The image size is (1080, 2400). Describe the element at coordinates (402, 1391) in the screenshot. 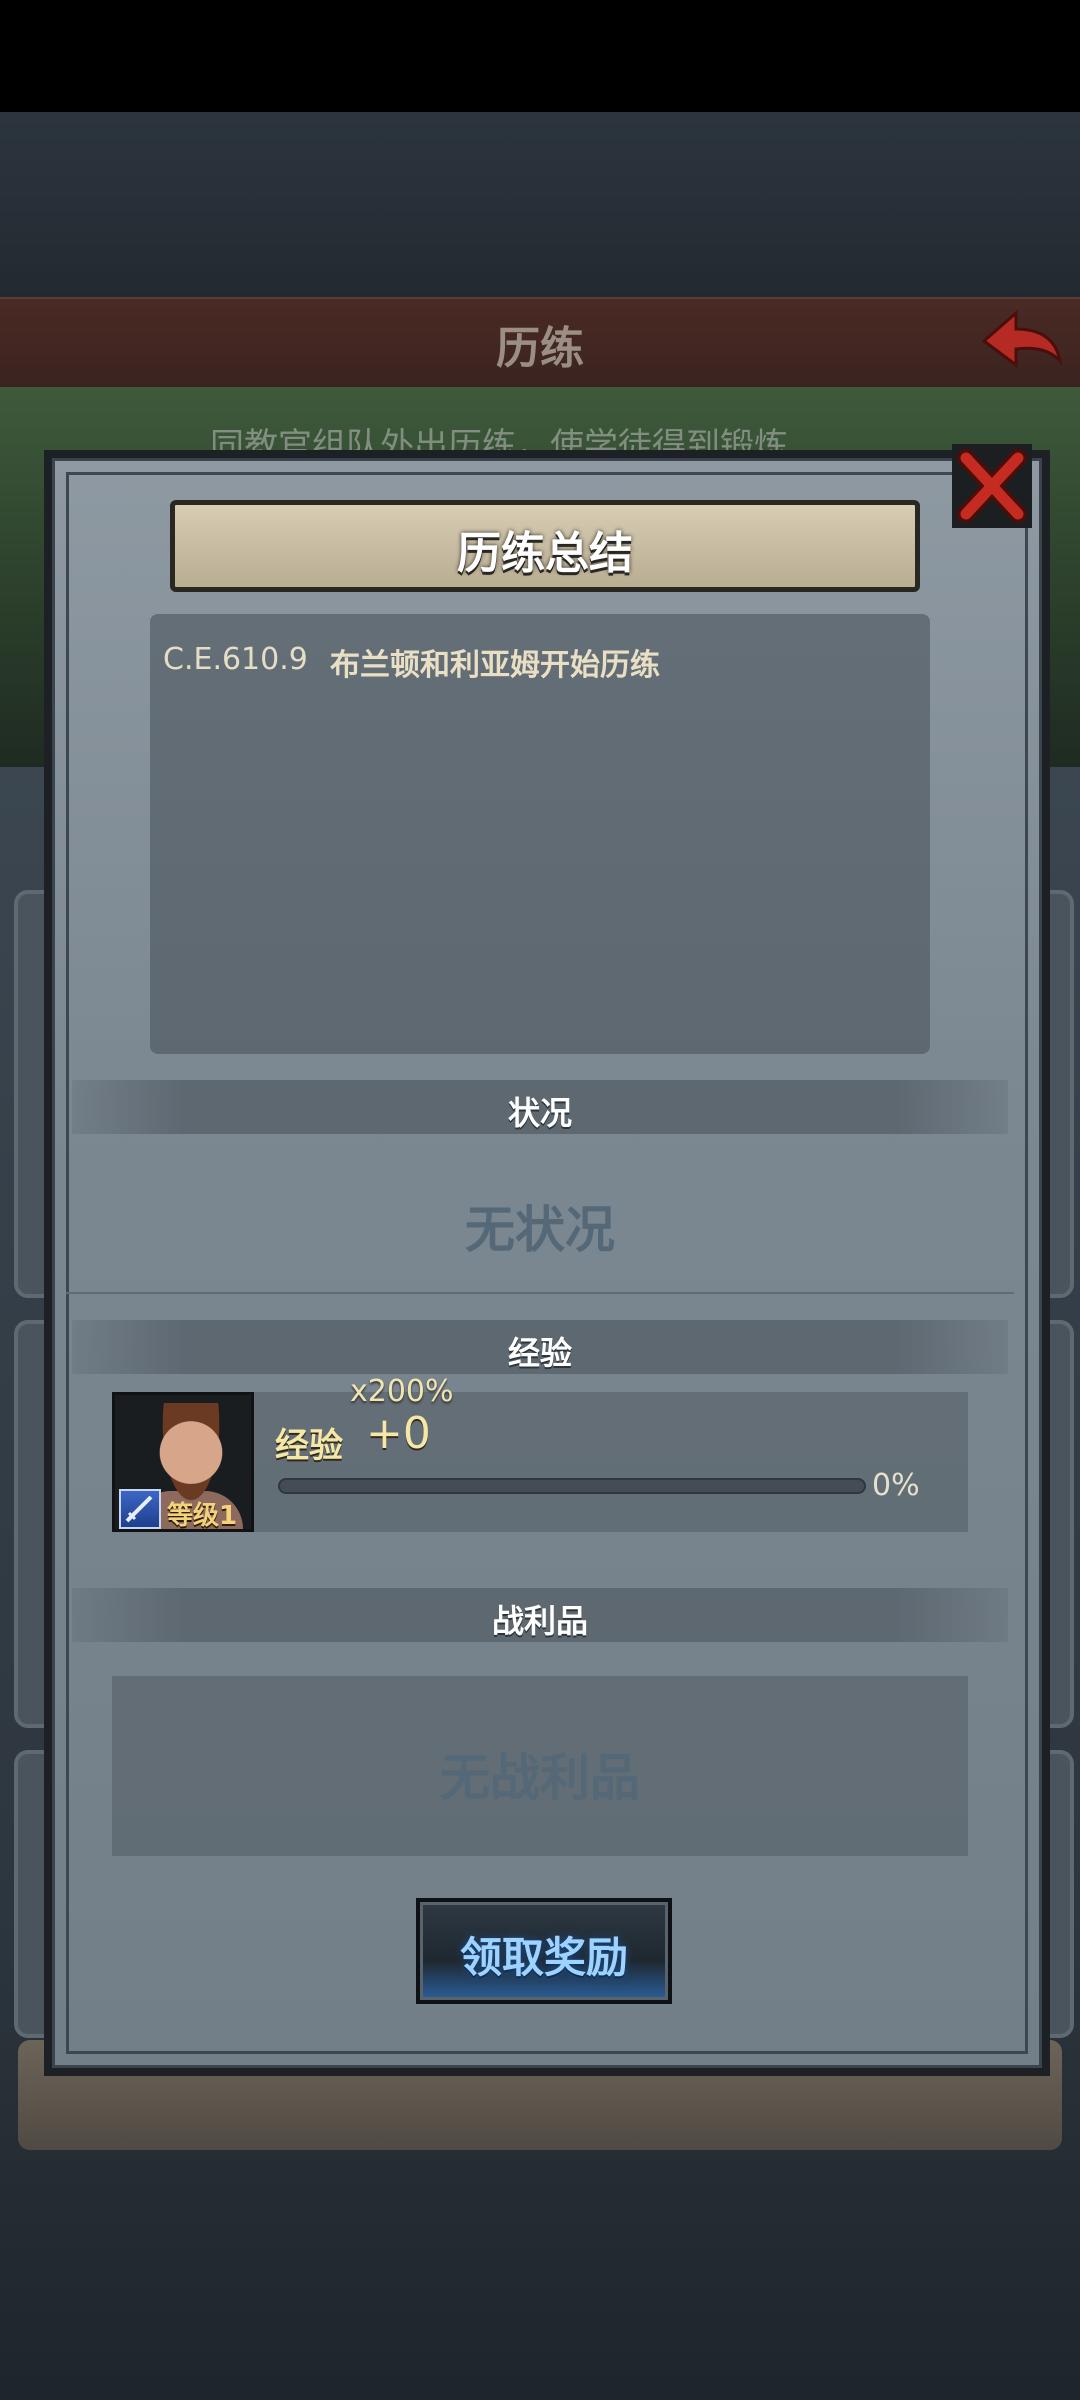

I see `exp-multiplier: x200%` at that location.